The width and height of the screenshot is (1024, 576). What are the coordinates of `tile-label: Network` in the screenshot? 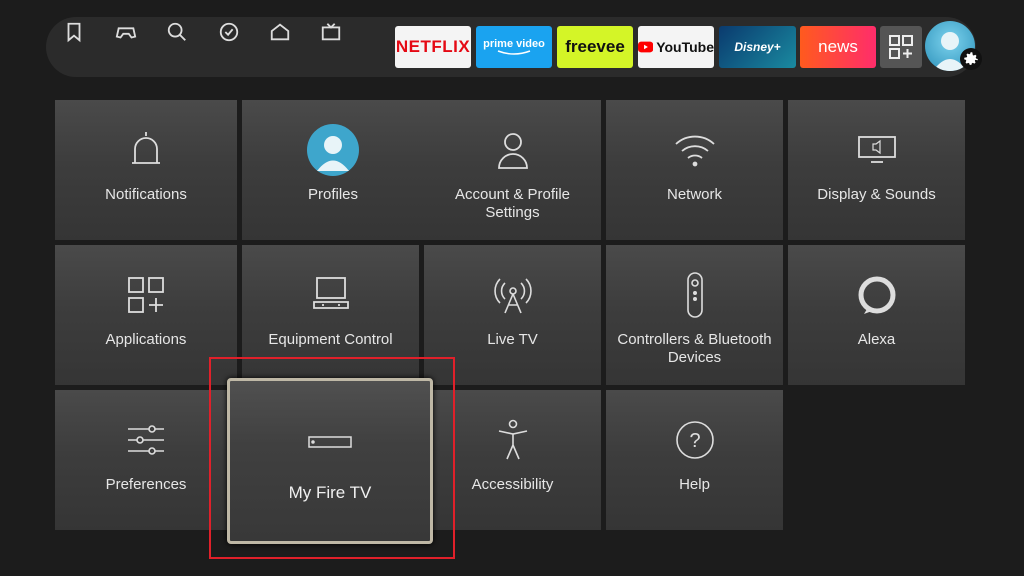 It's located at (694, 194).